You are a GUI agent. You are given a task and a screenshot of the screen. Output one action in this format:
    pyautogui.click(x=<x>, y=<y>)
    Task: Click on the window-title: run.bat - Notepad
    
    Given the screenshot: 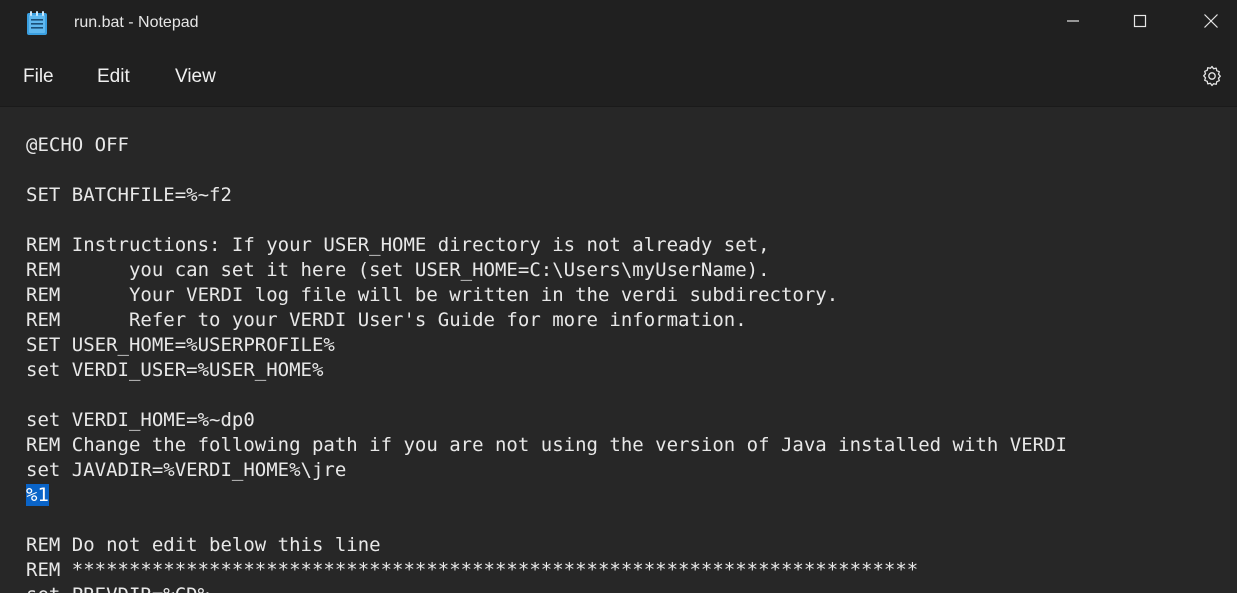 What is the action you would take?
    pyautogui.click(x=136, y=22)
    